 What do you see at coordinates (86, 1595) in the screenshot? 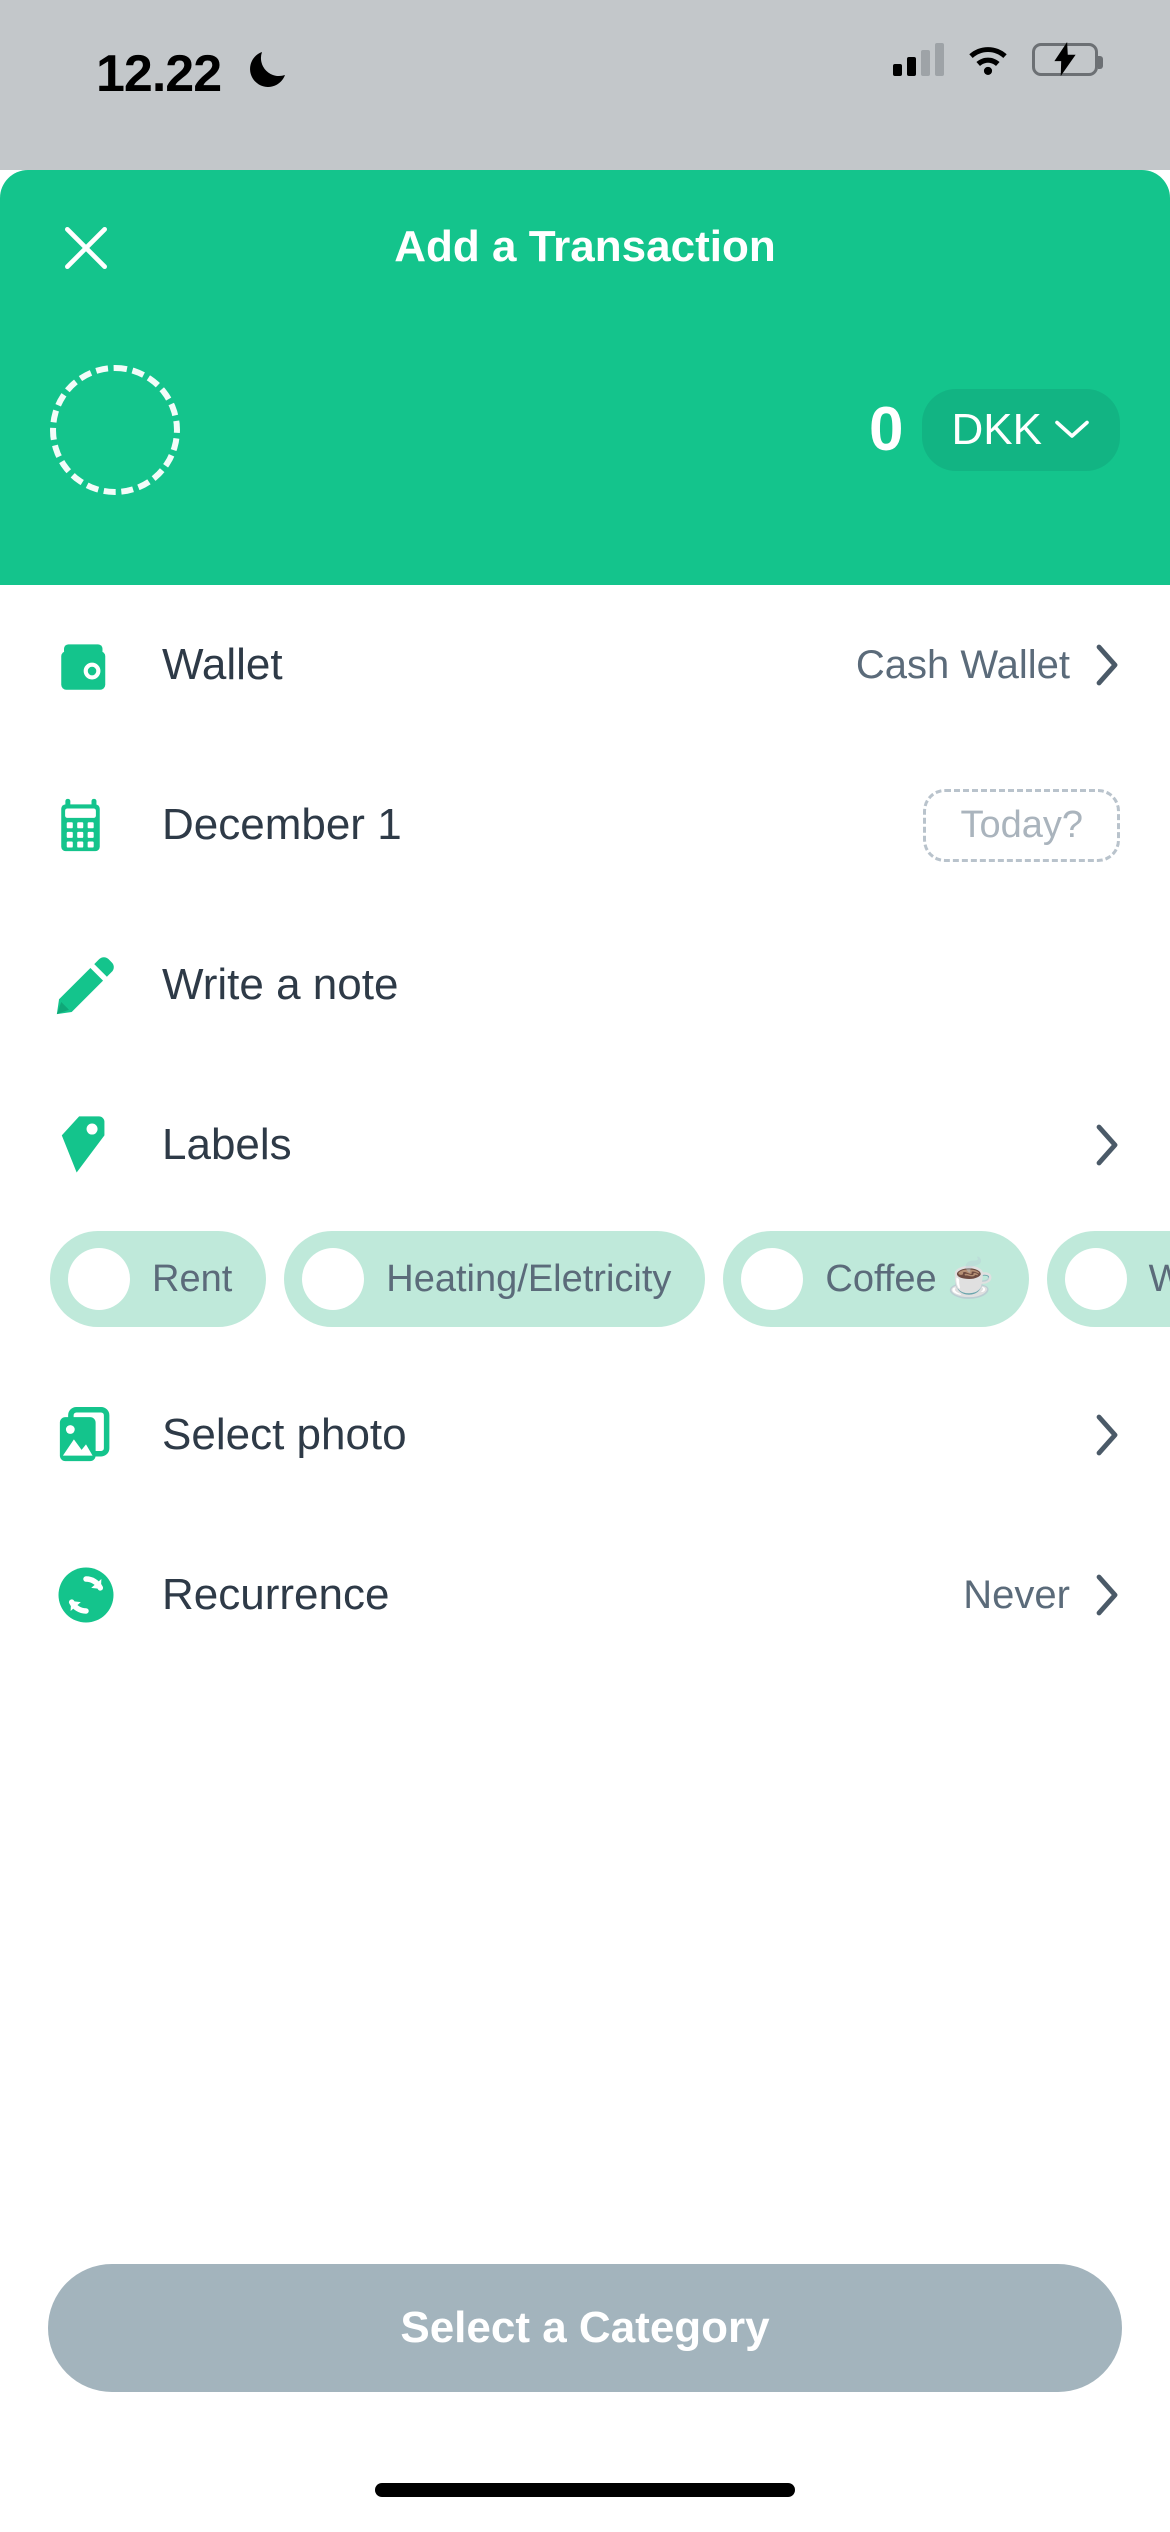
I see `recurrence-icon` at bounding box center [86, 1595].